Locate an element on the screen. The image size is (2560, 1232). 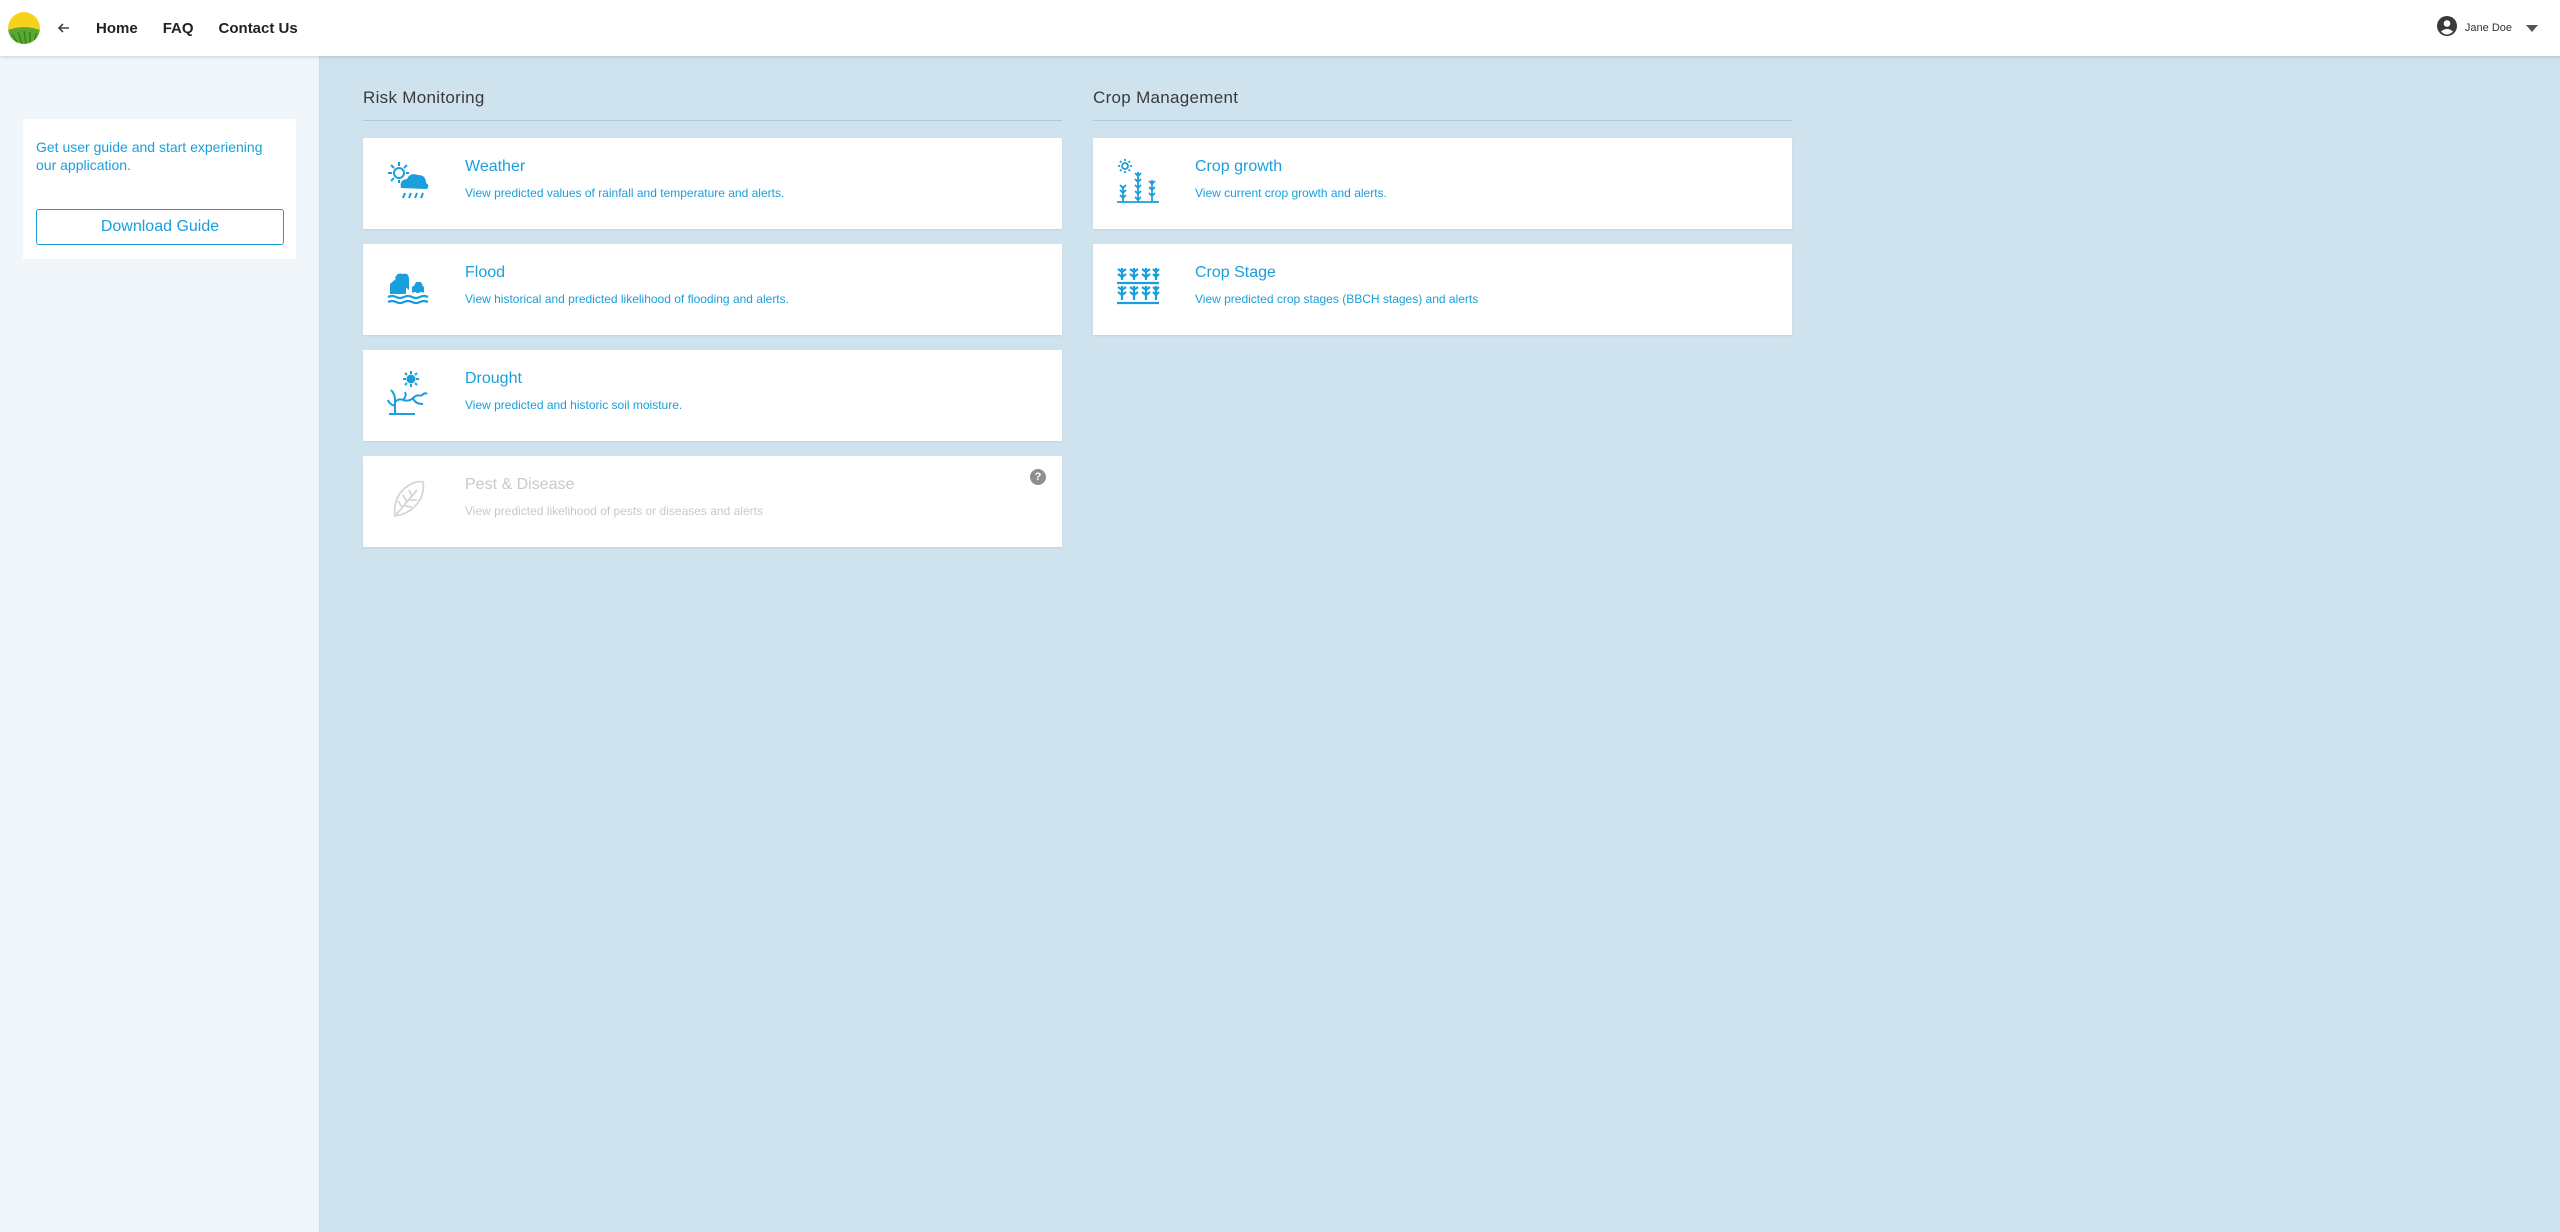
section-title-risk-monitoring: Risk Monitoring is located at coordinates (424, 97).